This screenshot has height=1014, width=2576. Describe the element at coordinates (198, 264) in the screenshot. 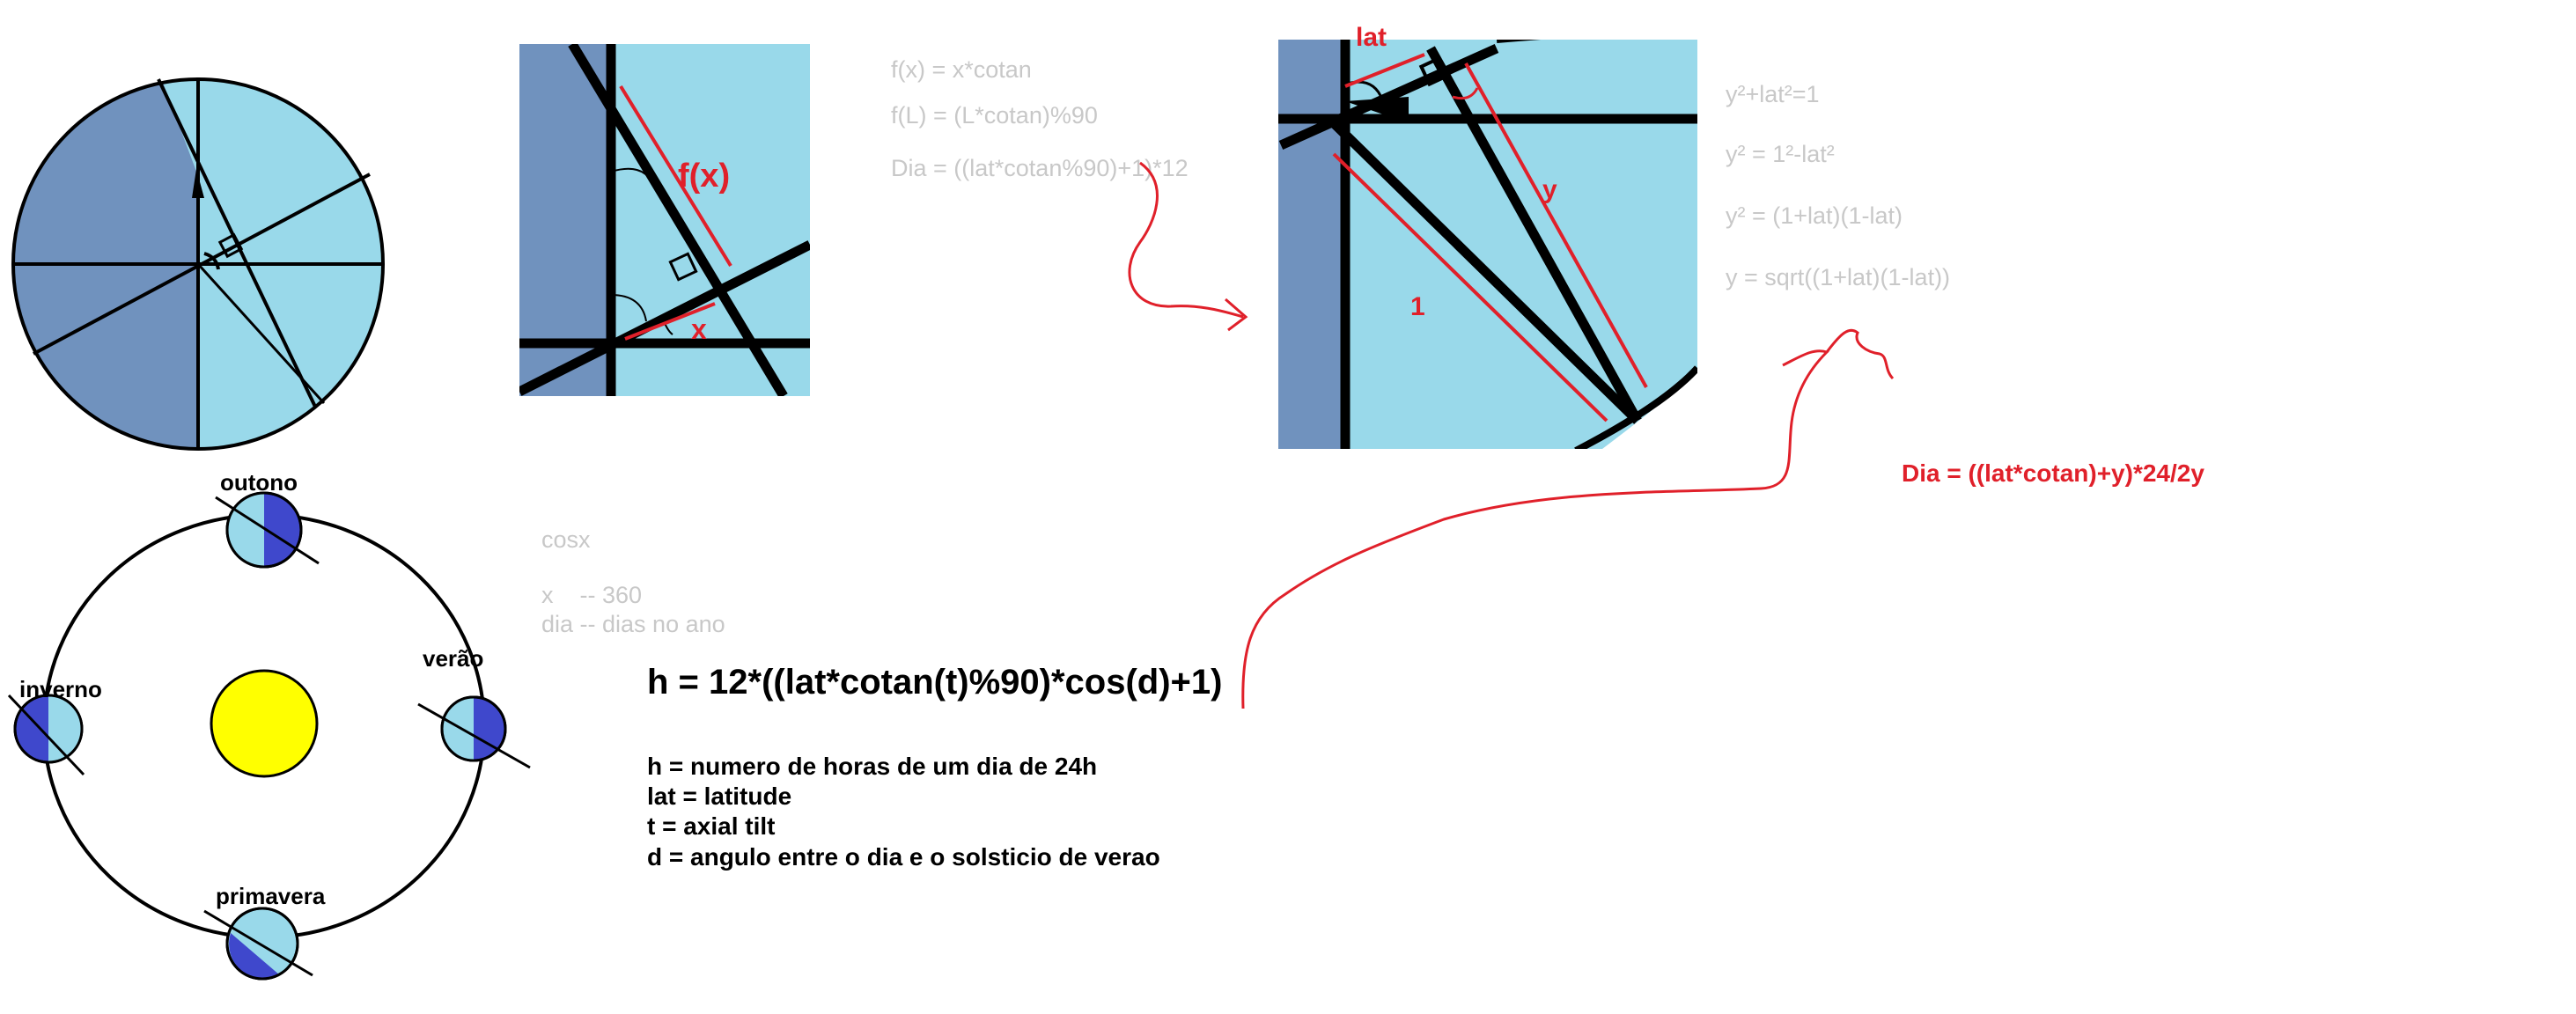

I see `earth-cross-section` at that location.